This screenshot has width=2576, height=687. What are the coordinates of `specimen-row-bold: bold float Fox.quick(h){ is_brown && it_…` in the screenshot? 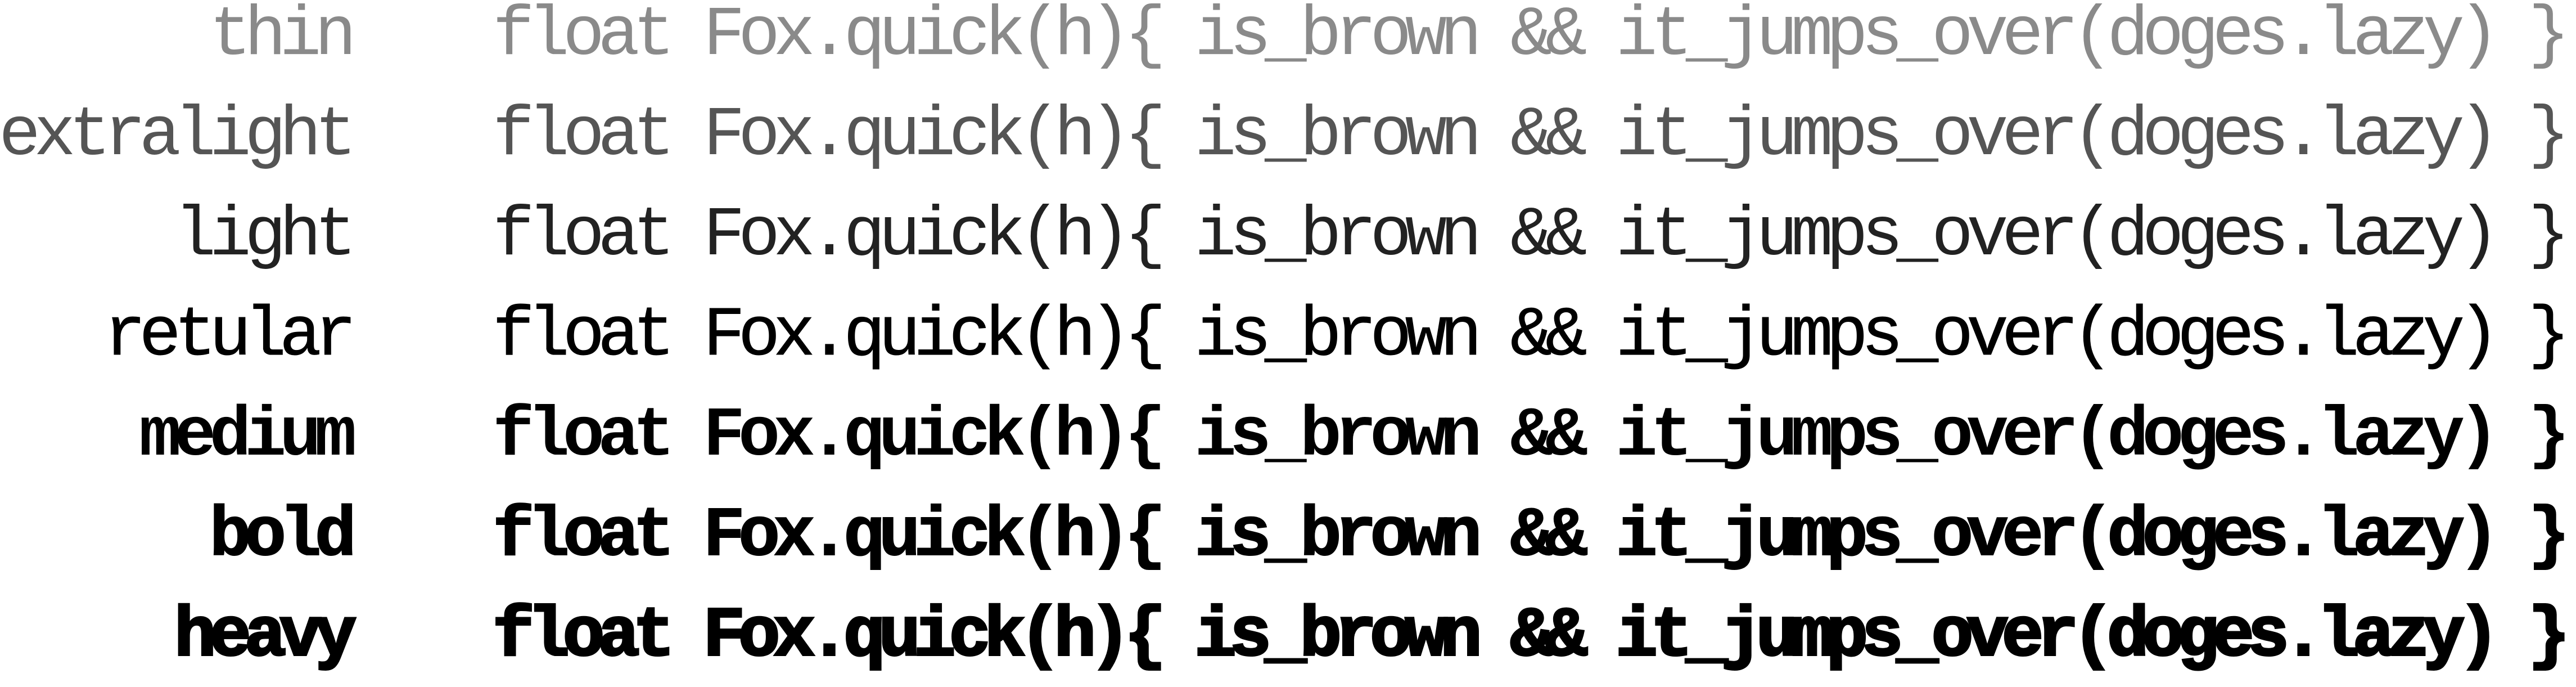 It's located at (1288, 537).